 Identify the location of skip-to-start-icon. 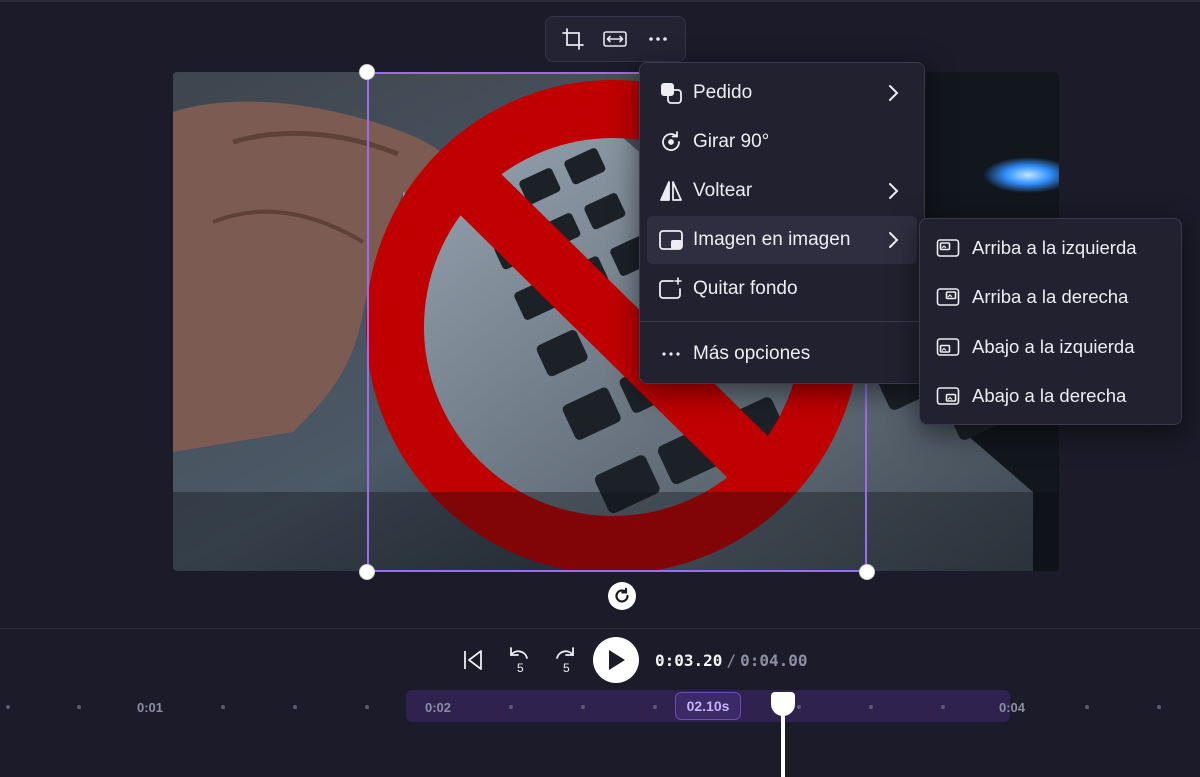
(473, 660).